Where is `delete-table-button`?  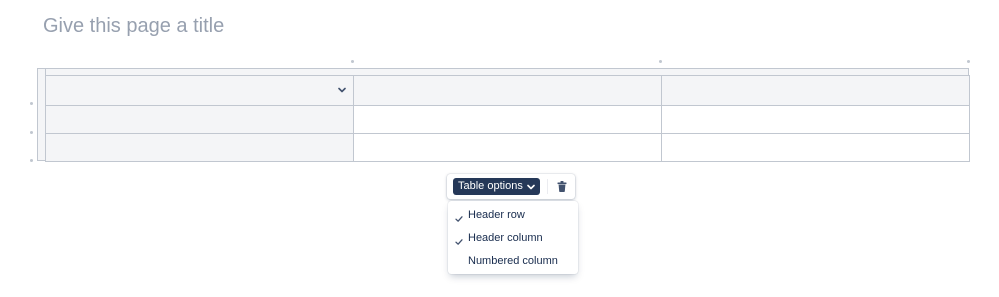
delete-table-button is located at coordinates (561, 186).